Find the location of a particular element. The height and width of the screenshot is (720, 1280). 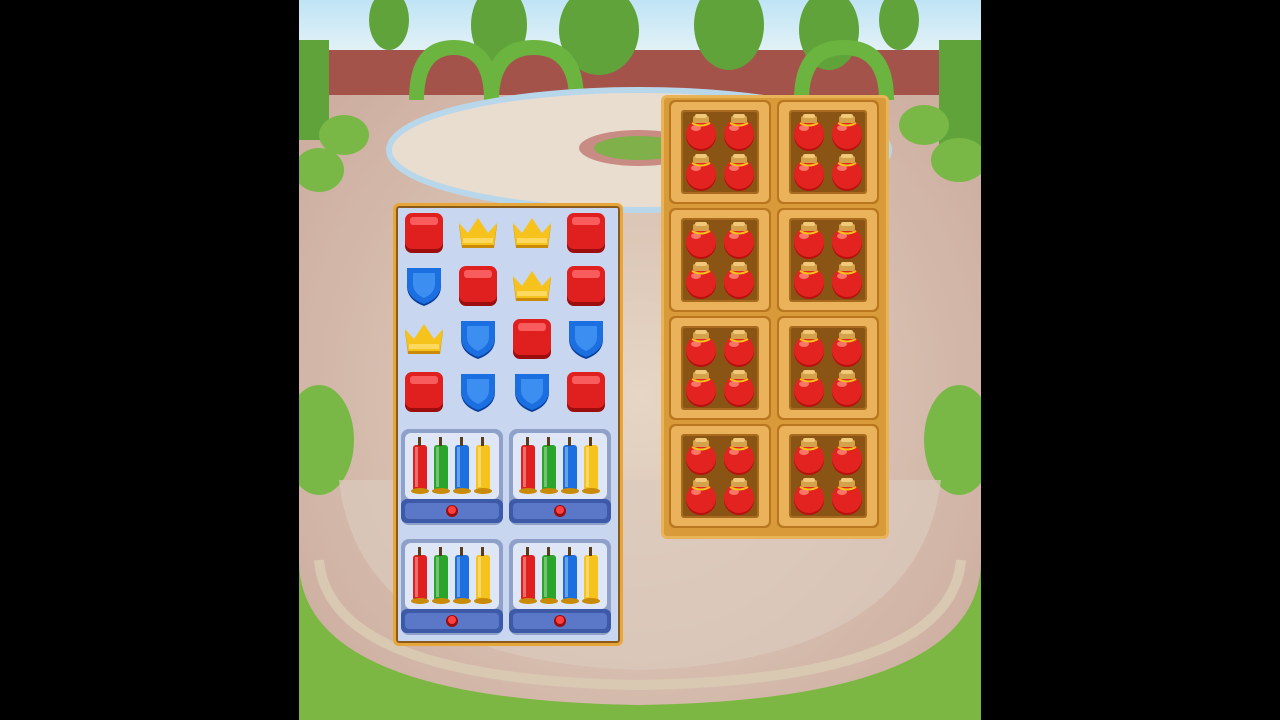

crate-board is located at coordinates (775, 317).